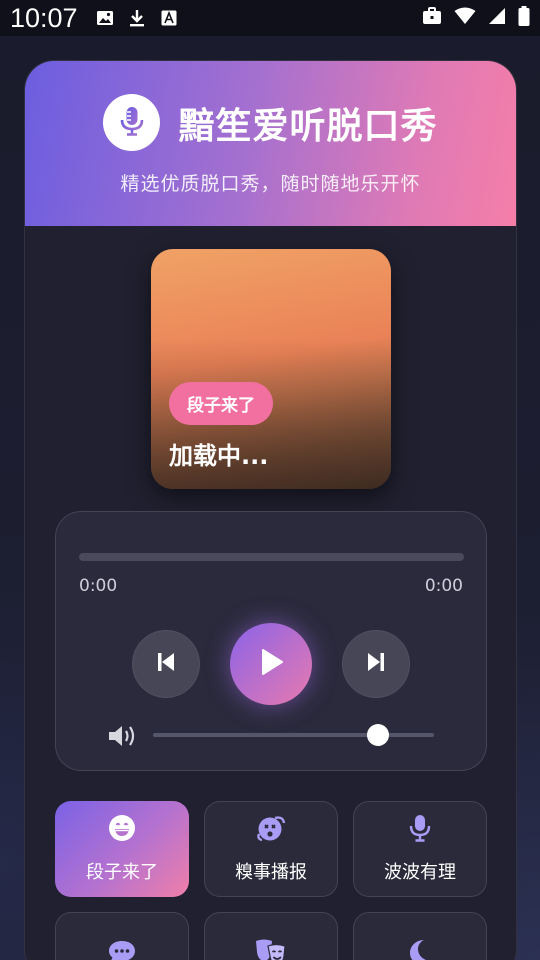 The height and width of the screenshot is (960, 540). I want to click on previous-button, so click(166, 664).